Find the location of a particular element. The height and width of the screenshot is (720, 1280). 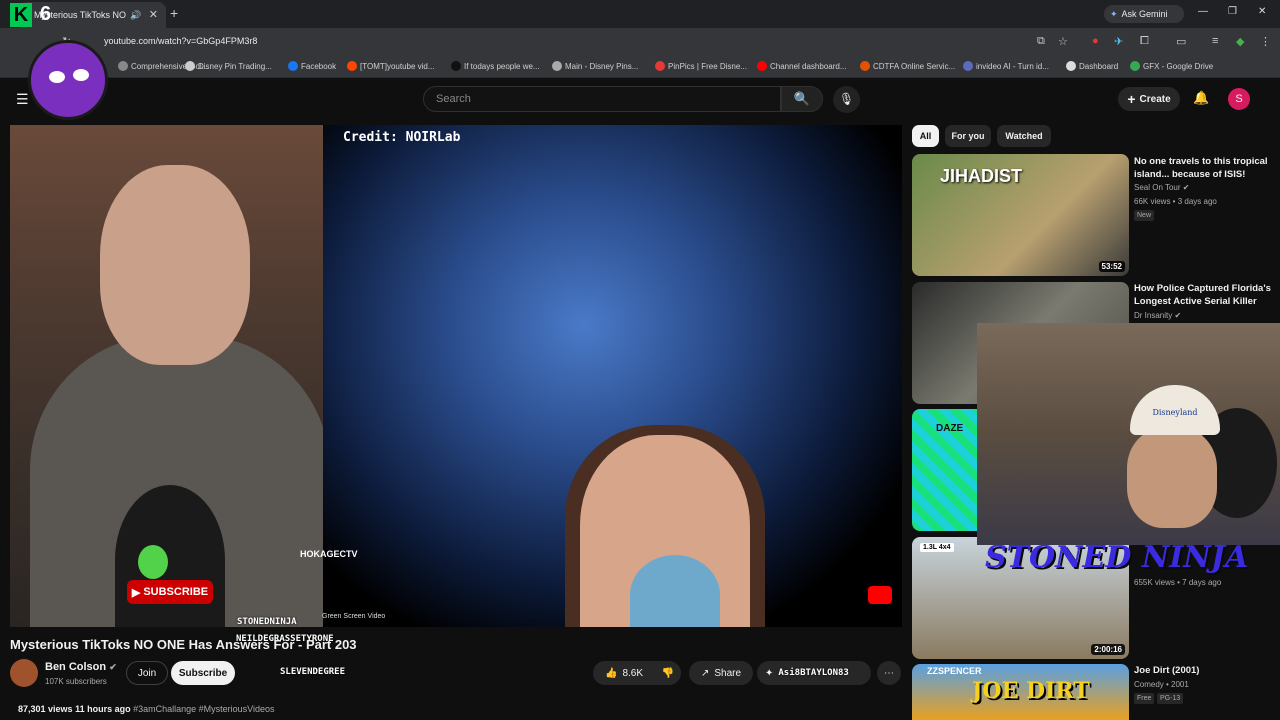

chip-watched: Watched is located at coordinates (1024, 136).